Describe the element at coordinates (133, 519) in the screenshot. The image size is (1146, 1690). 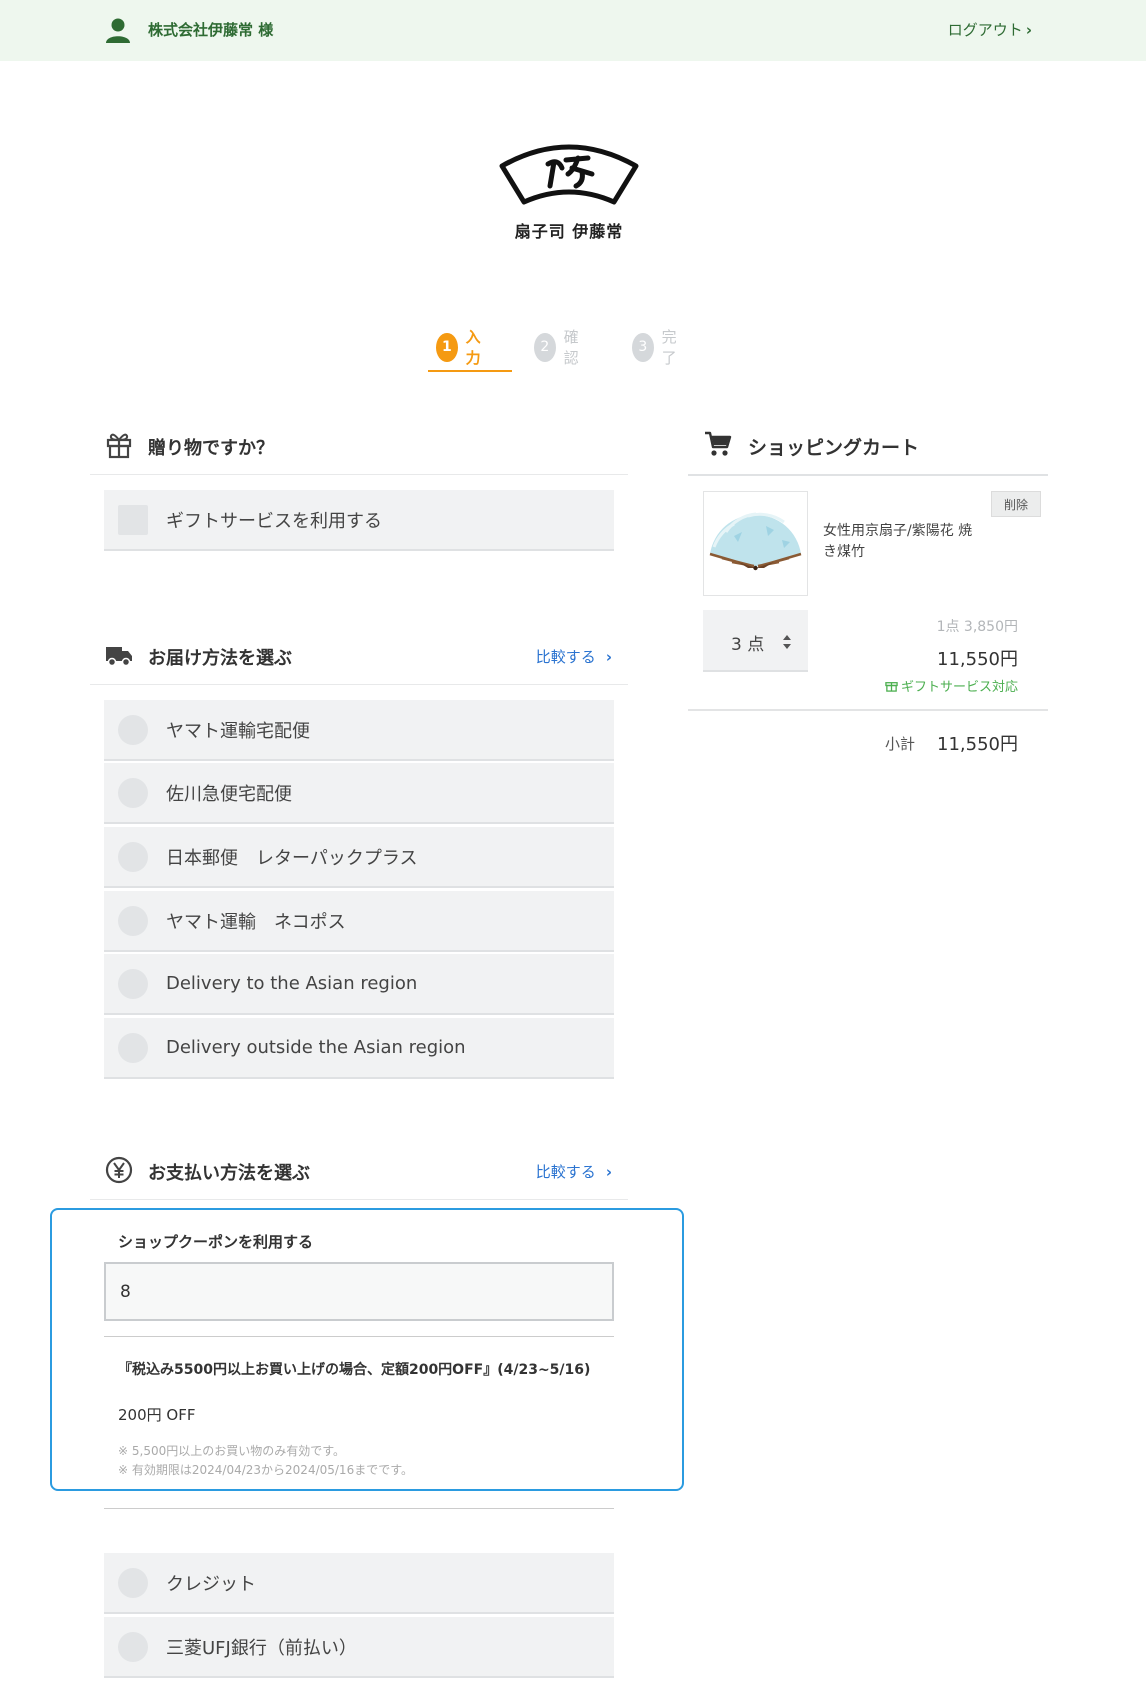
I see `gift-service-checkbox` at that location.